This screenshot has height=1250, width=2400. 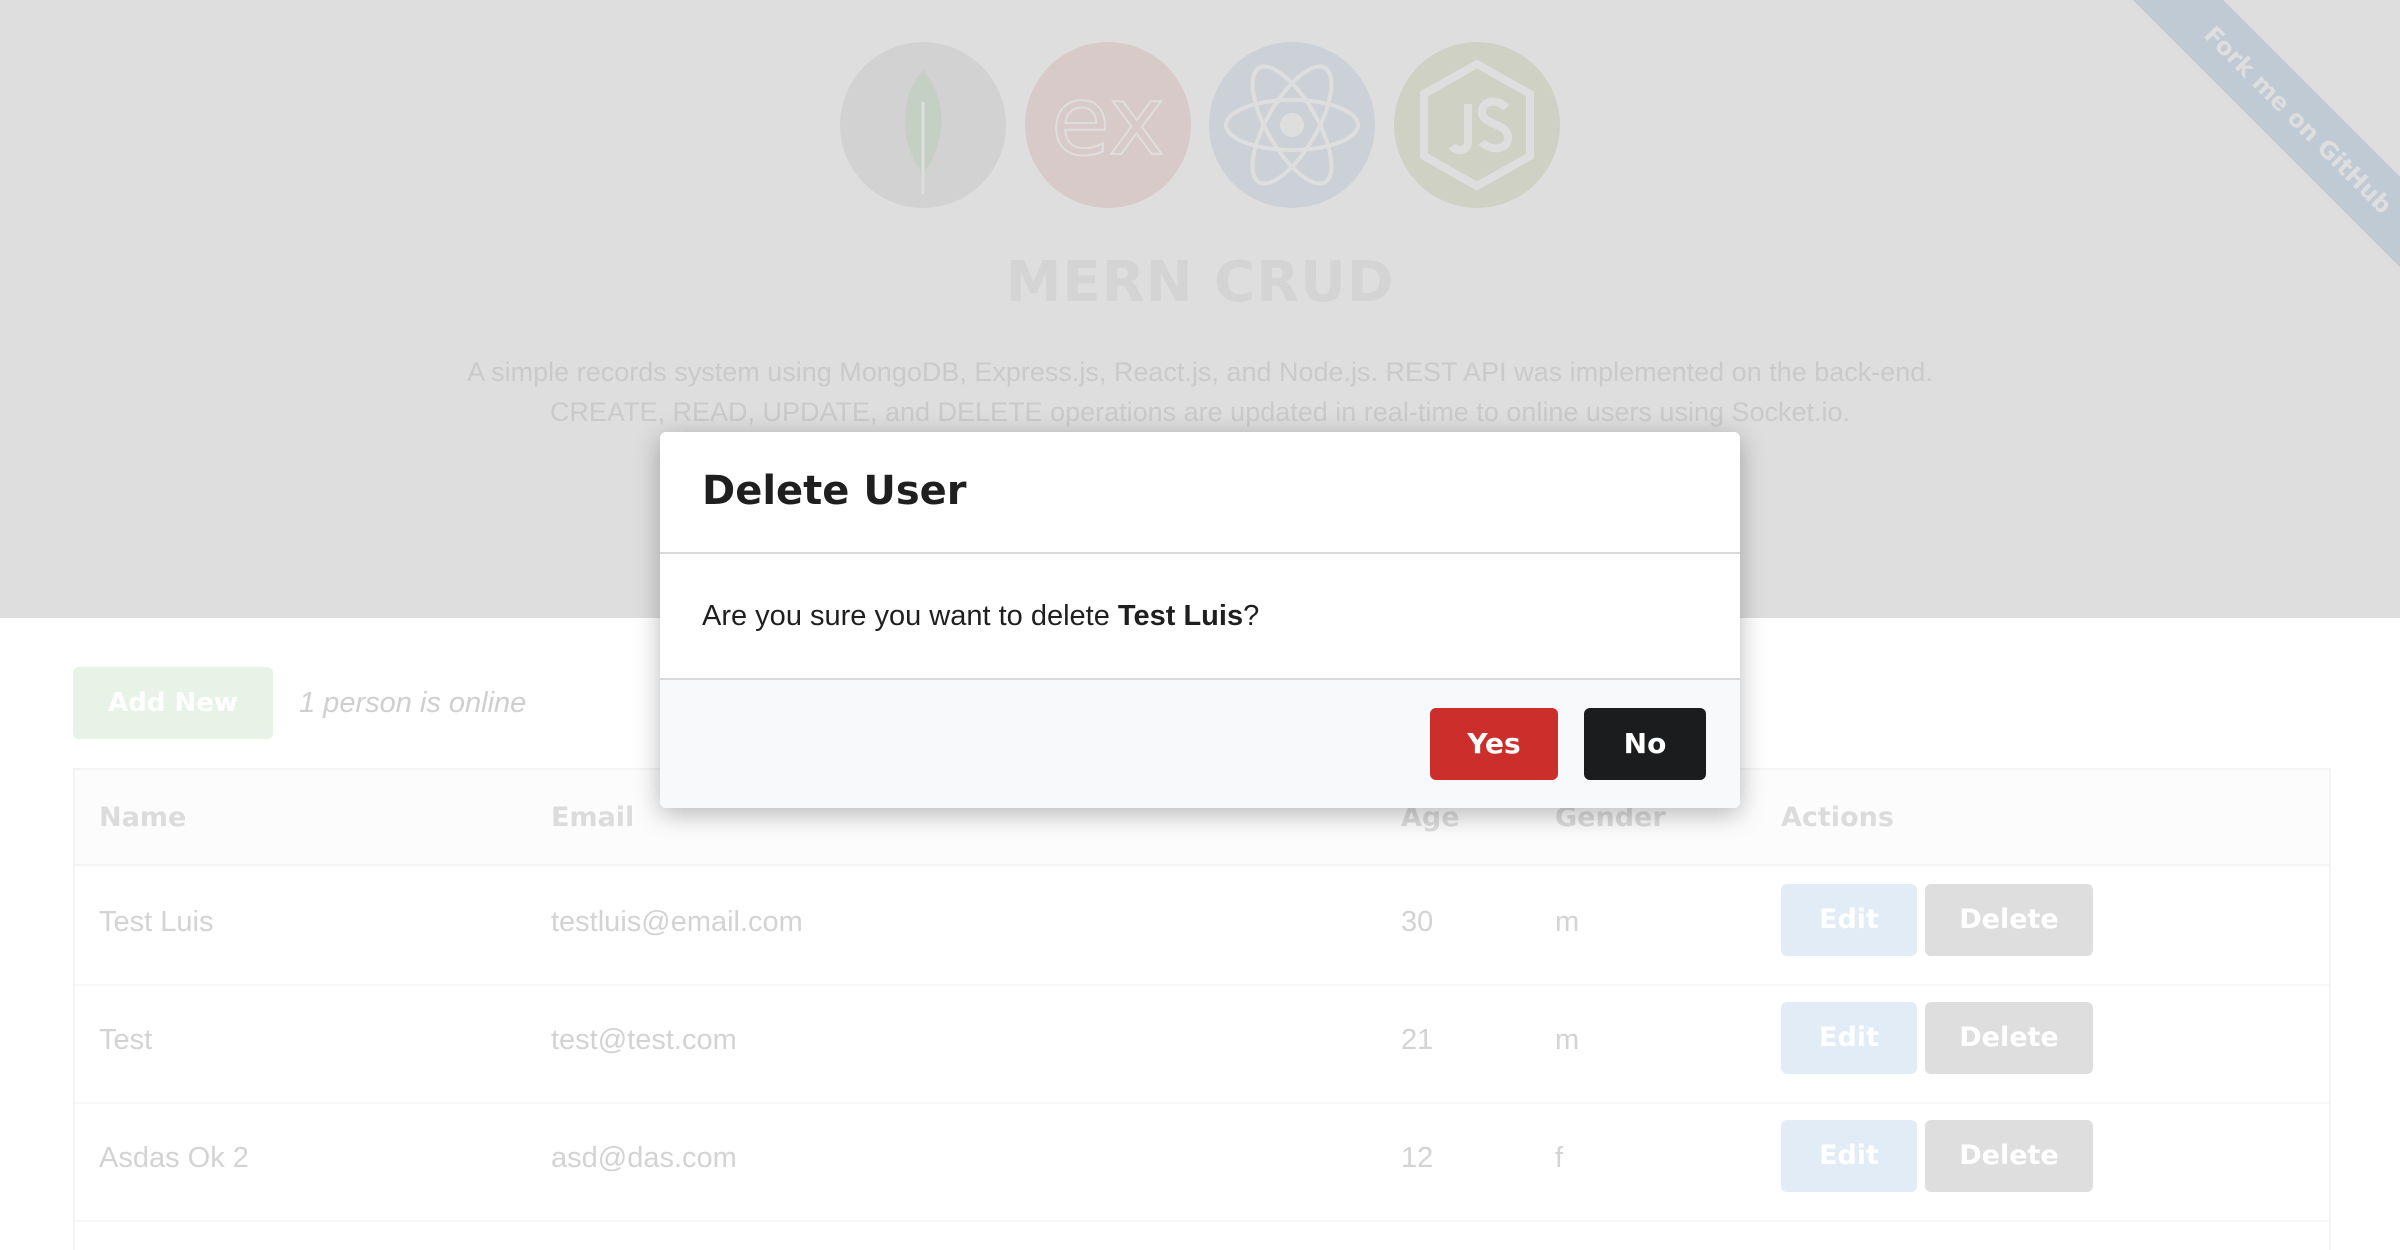 I want to click on cell-email: test@test.com, so click(x=644, y=1040).